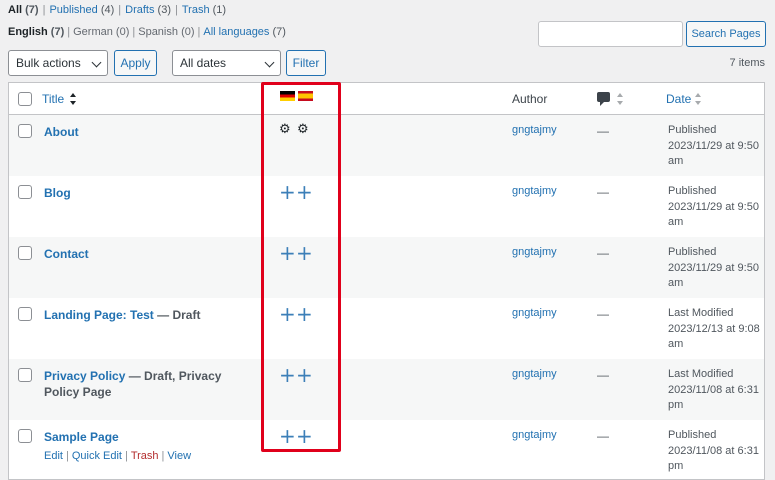 Image resolution: width=775 pixels, height=480 pixels. I want to click on search-input, so click(610, 34).